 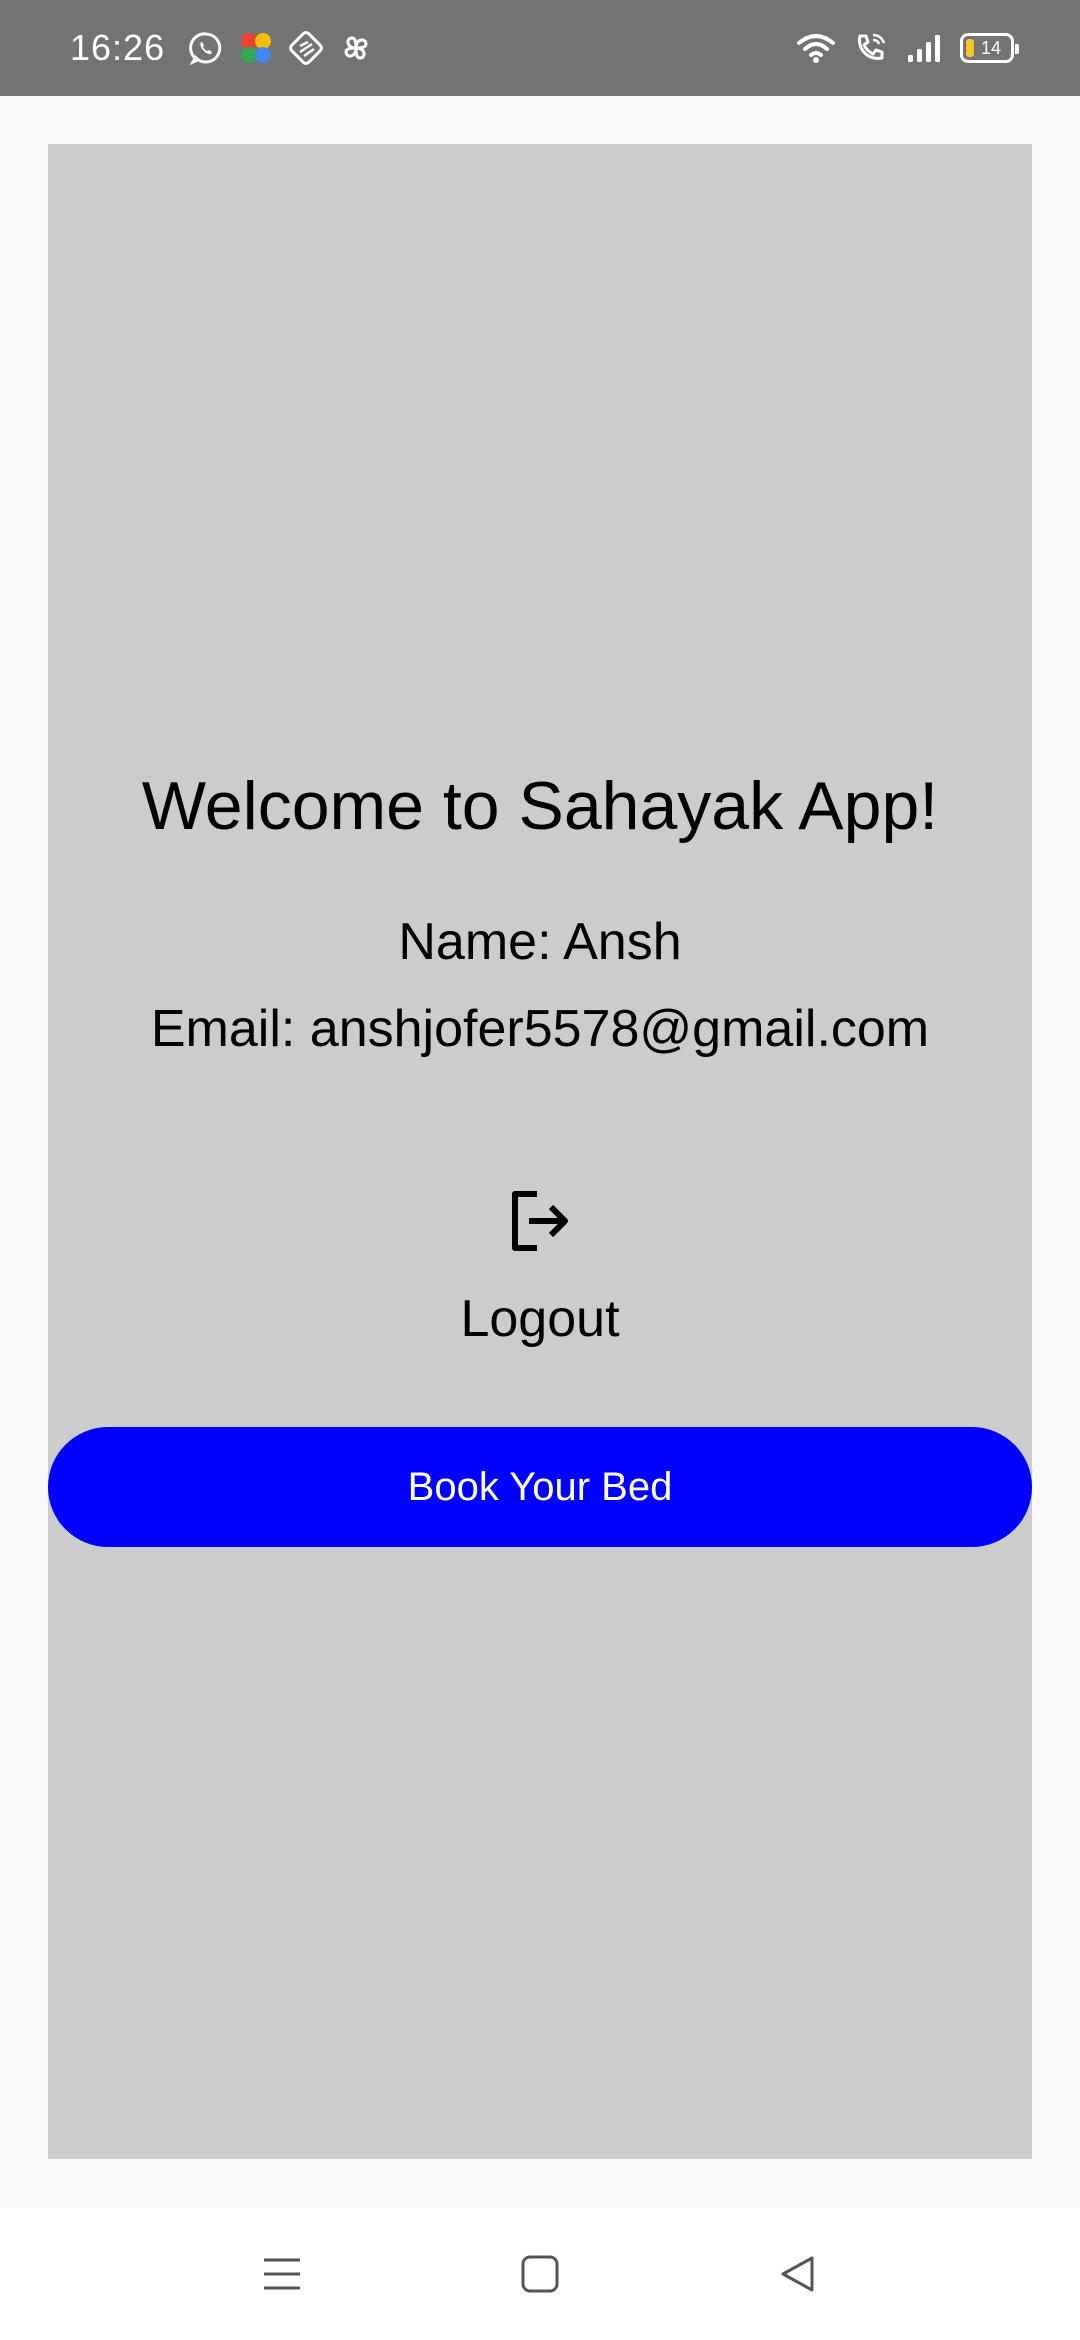 I want to click on back-button, so click(x=798, y=2274).